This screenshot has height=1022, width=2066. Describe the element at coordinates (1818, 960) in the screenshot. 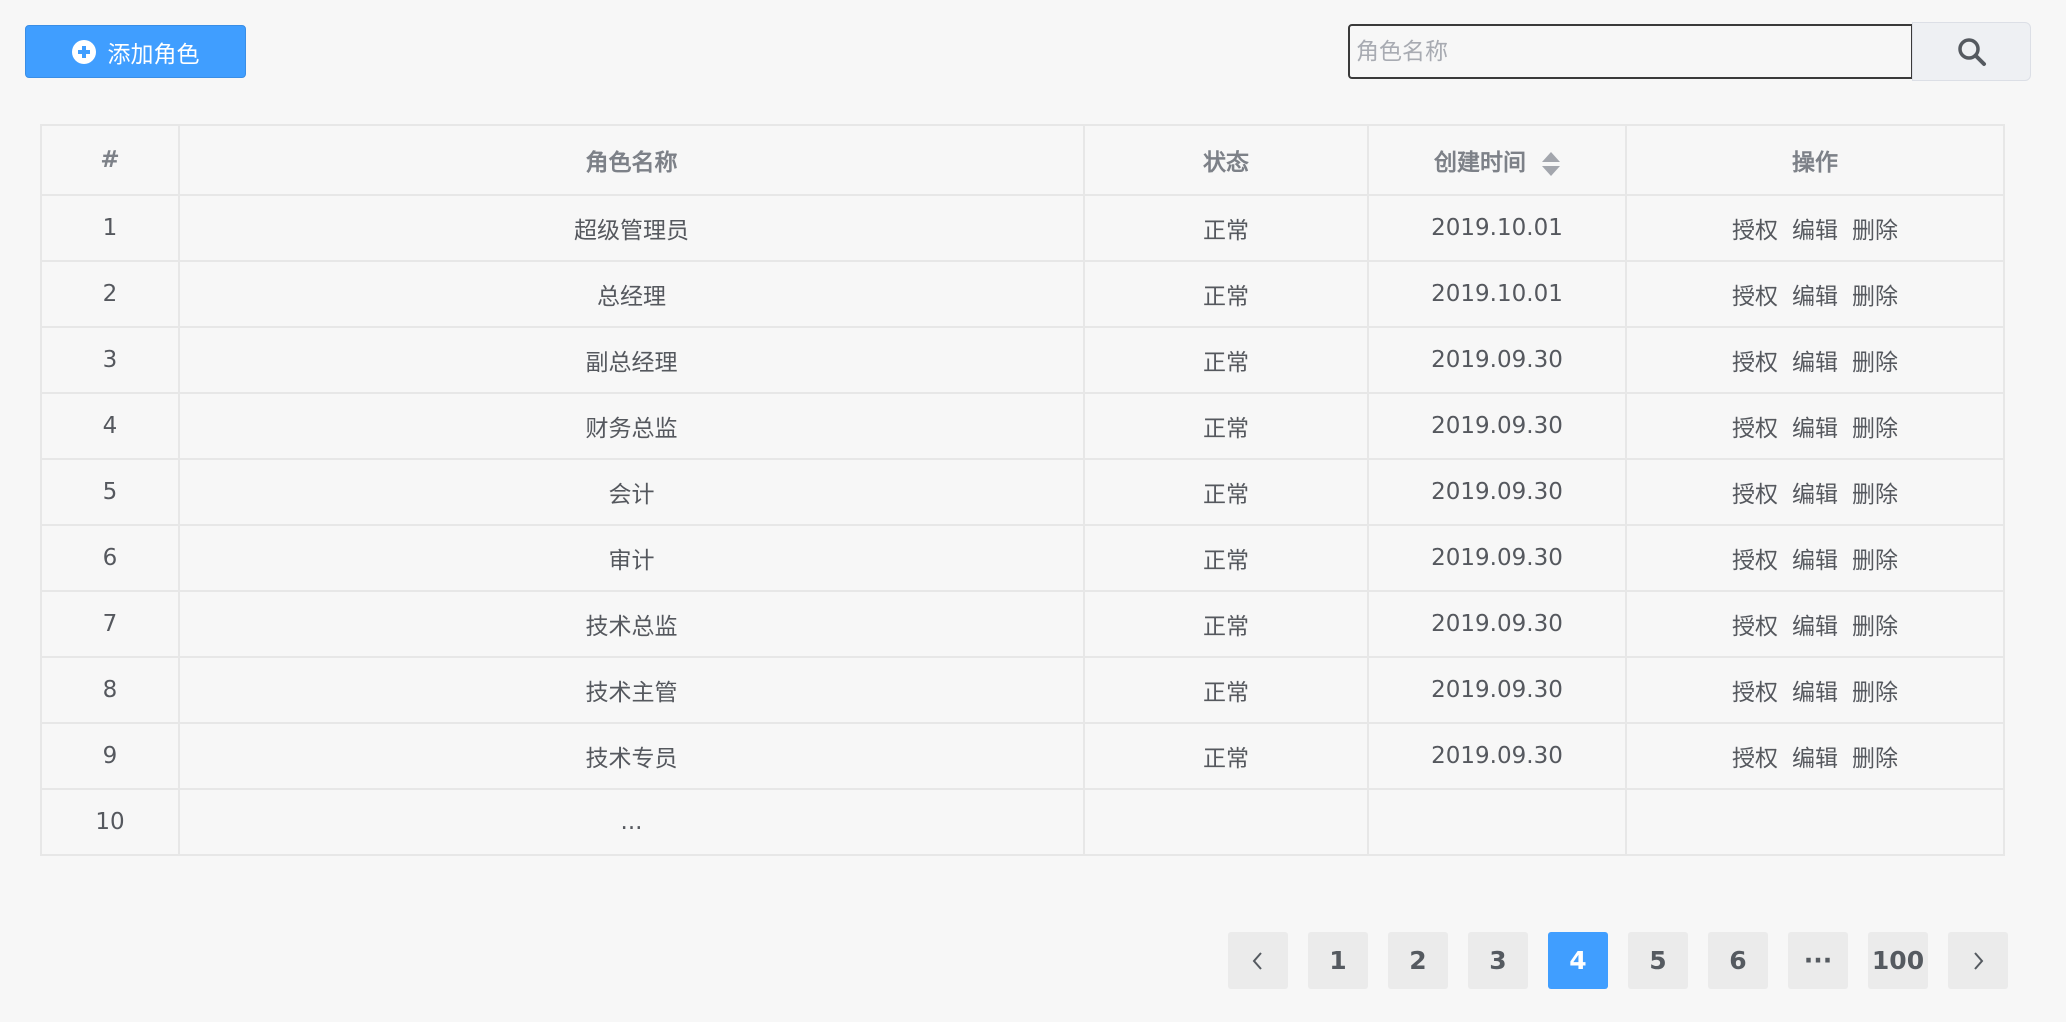

I see `page-ellipsis-button: ···` at that location.